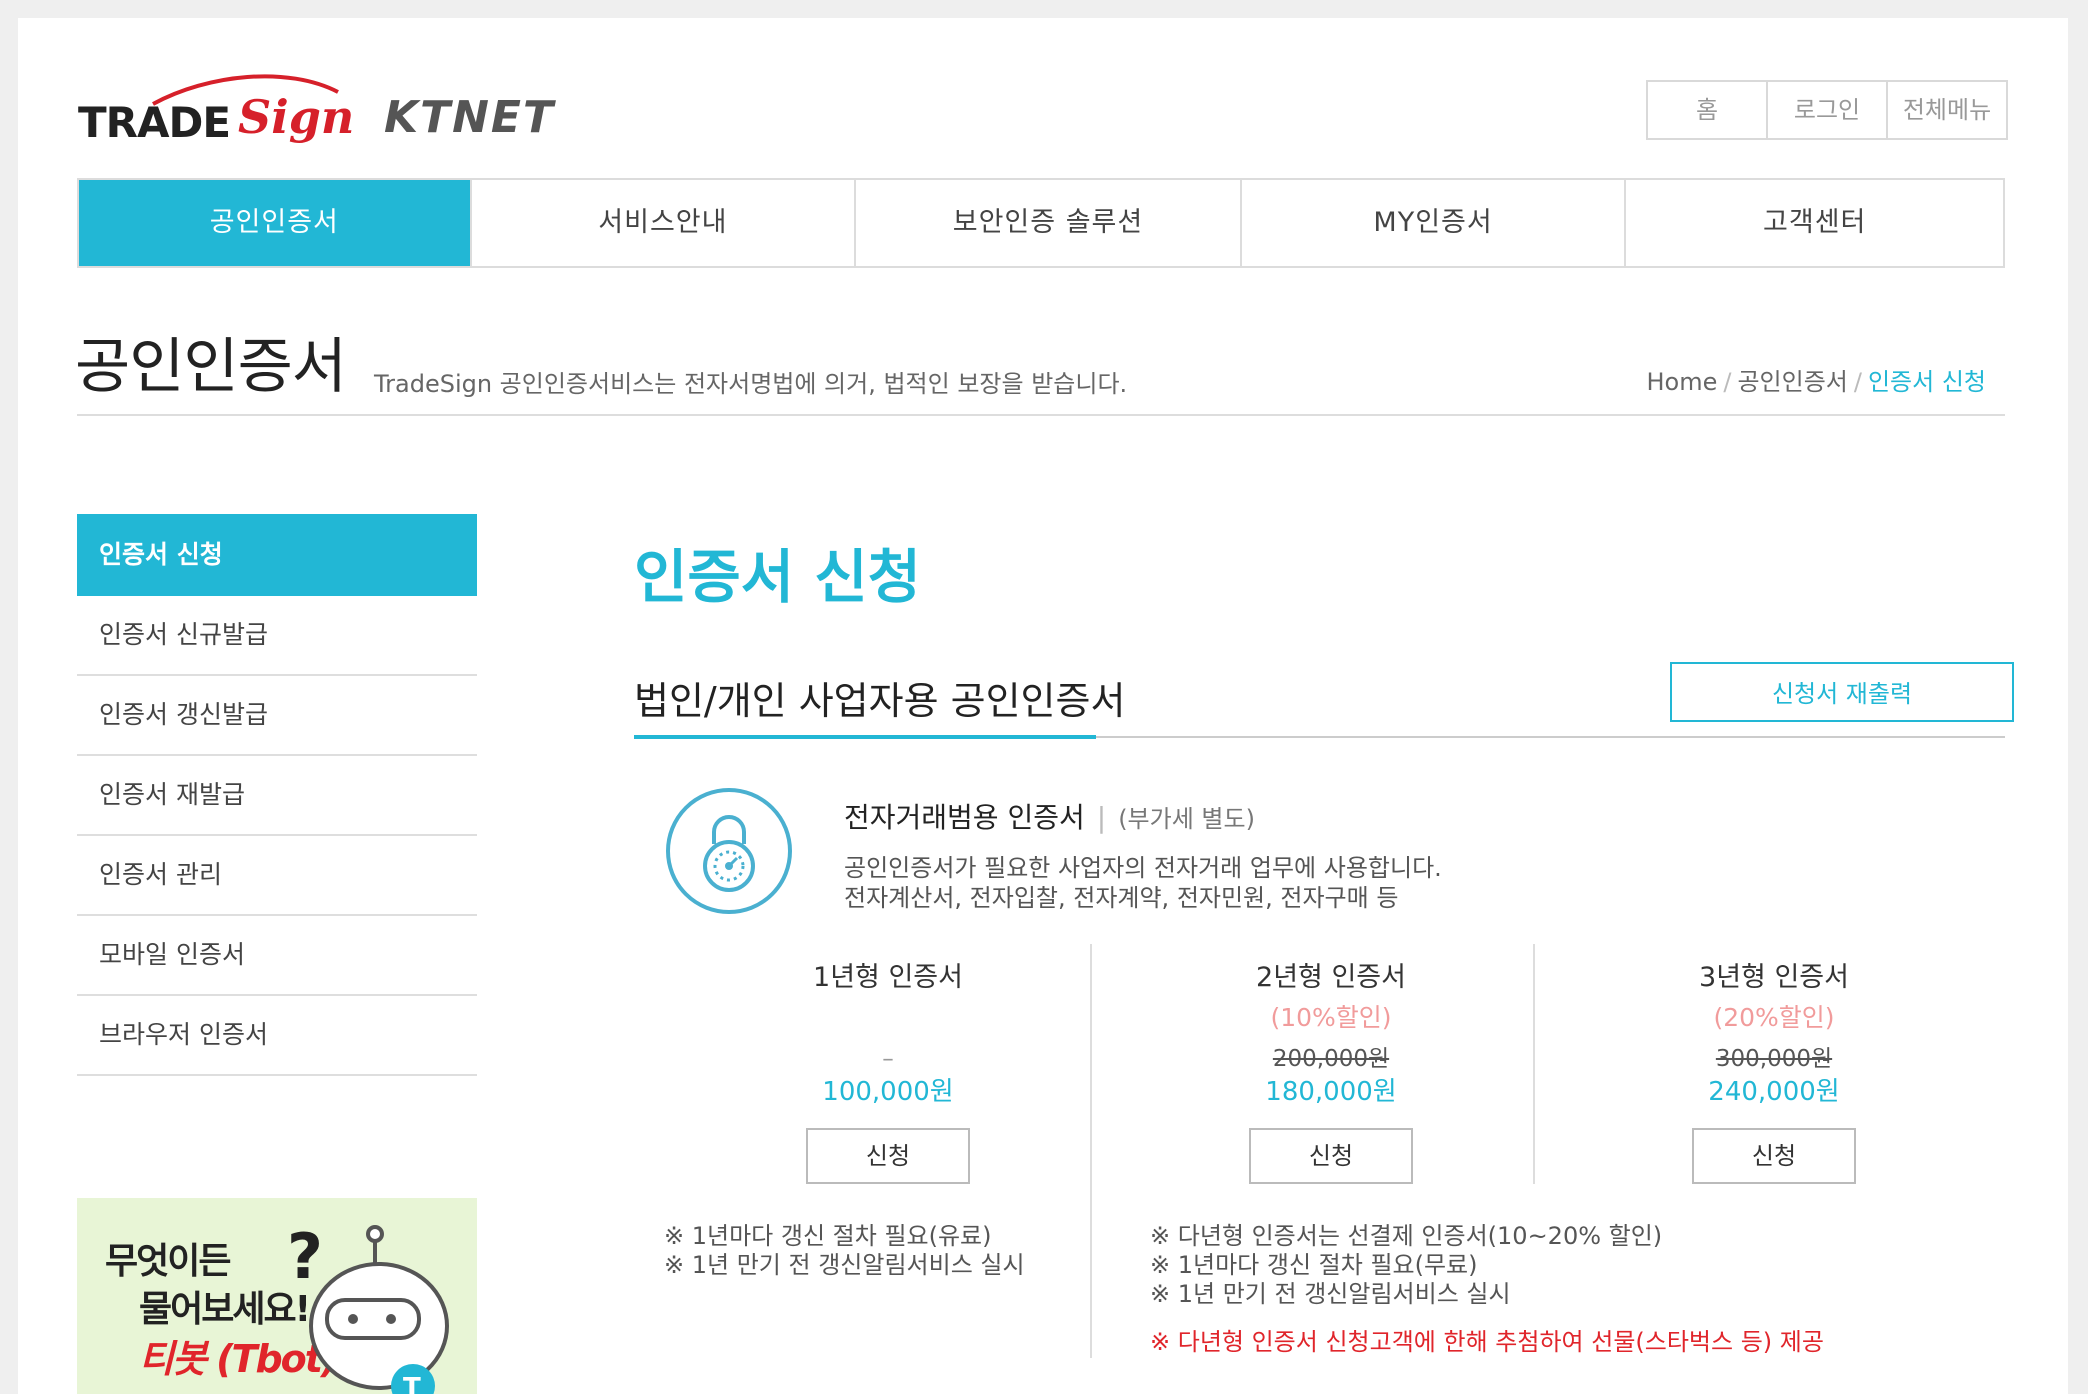  I want to click on main-nav: 공인인증서 서비스안내 보안인증 솔루션 MY인증서 고객센터, so click(1041, 223).